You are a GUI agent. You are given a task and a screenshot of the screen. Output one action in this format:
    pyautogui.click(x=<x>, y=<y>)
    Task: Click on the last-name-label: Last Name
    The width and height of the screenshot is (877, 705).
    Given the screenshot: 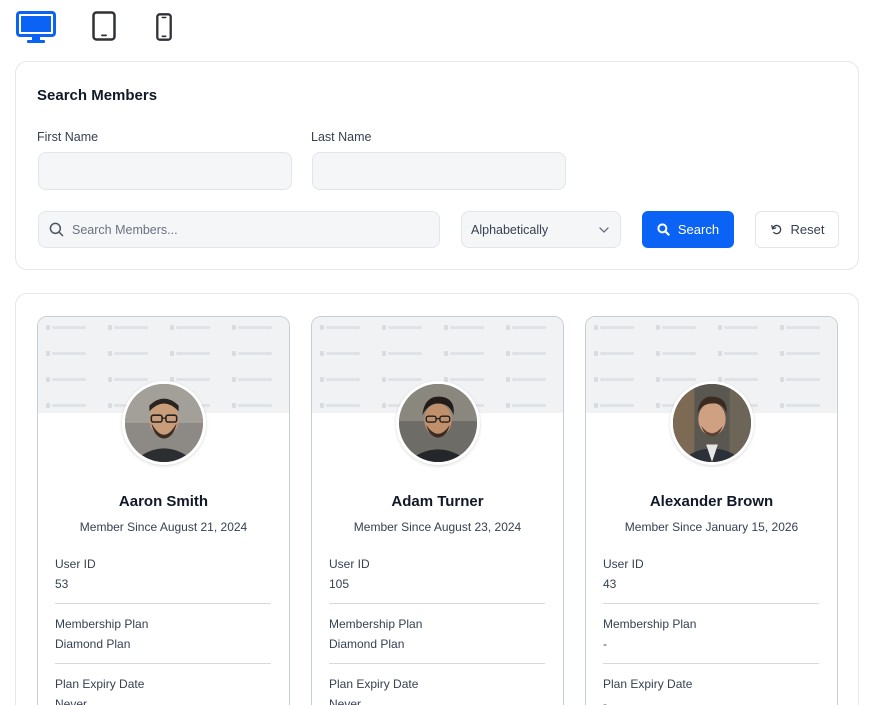 What is the action you would take?
    pyautogui.click(x=341, y=137)
    